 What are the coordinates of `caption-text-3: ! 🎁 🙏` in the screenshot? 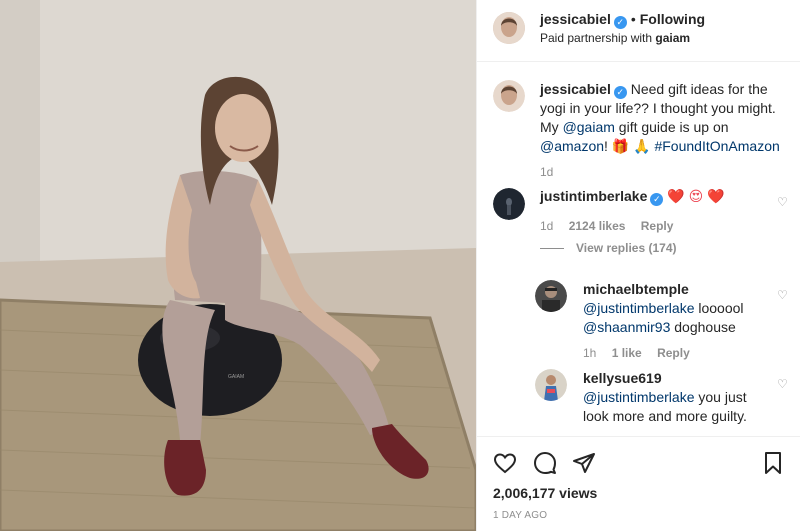 It's located at (627, 146).